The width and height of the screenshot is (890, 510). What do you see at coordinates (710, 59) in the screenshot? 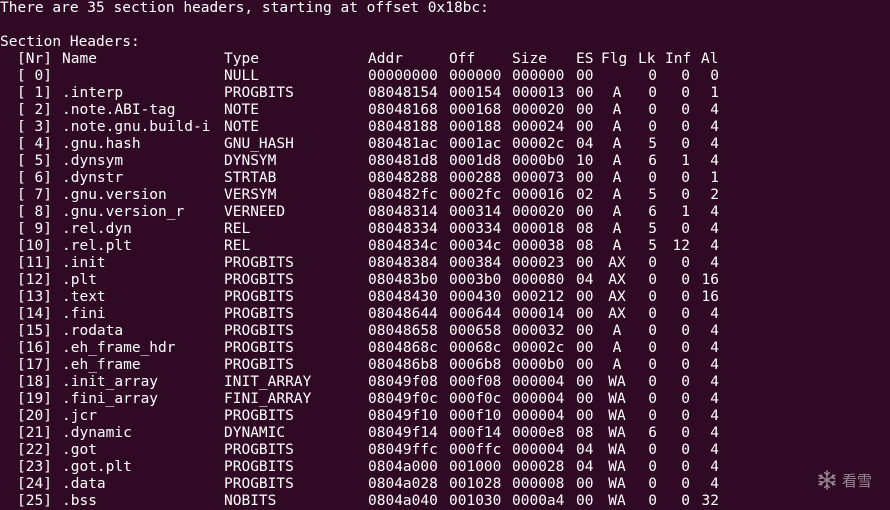
I see `header-al: Al` at bounding box center [710, 59].